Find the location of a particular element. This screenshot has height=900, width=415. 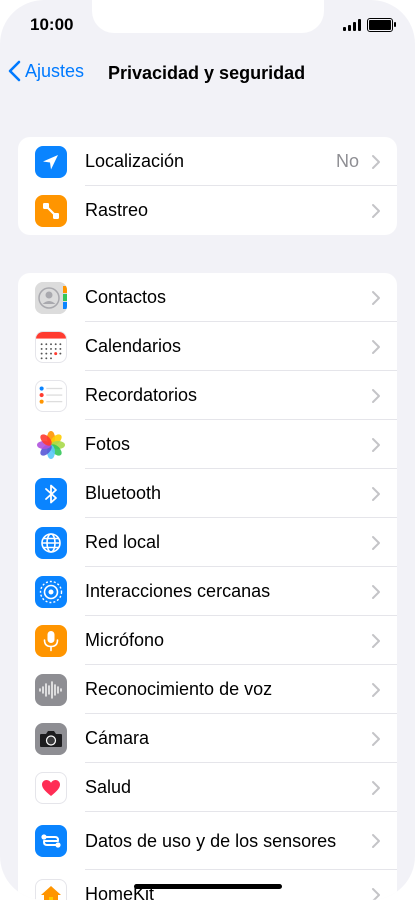

row-interacciones-cercanas: Interacciones cercanas is located at coordinates (207, 591).